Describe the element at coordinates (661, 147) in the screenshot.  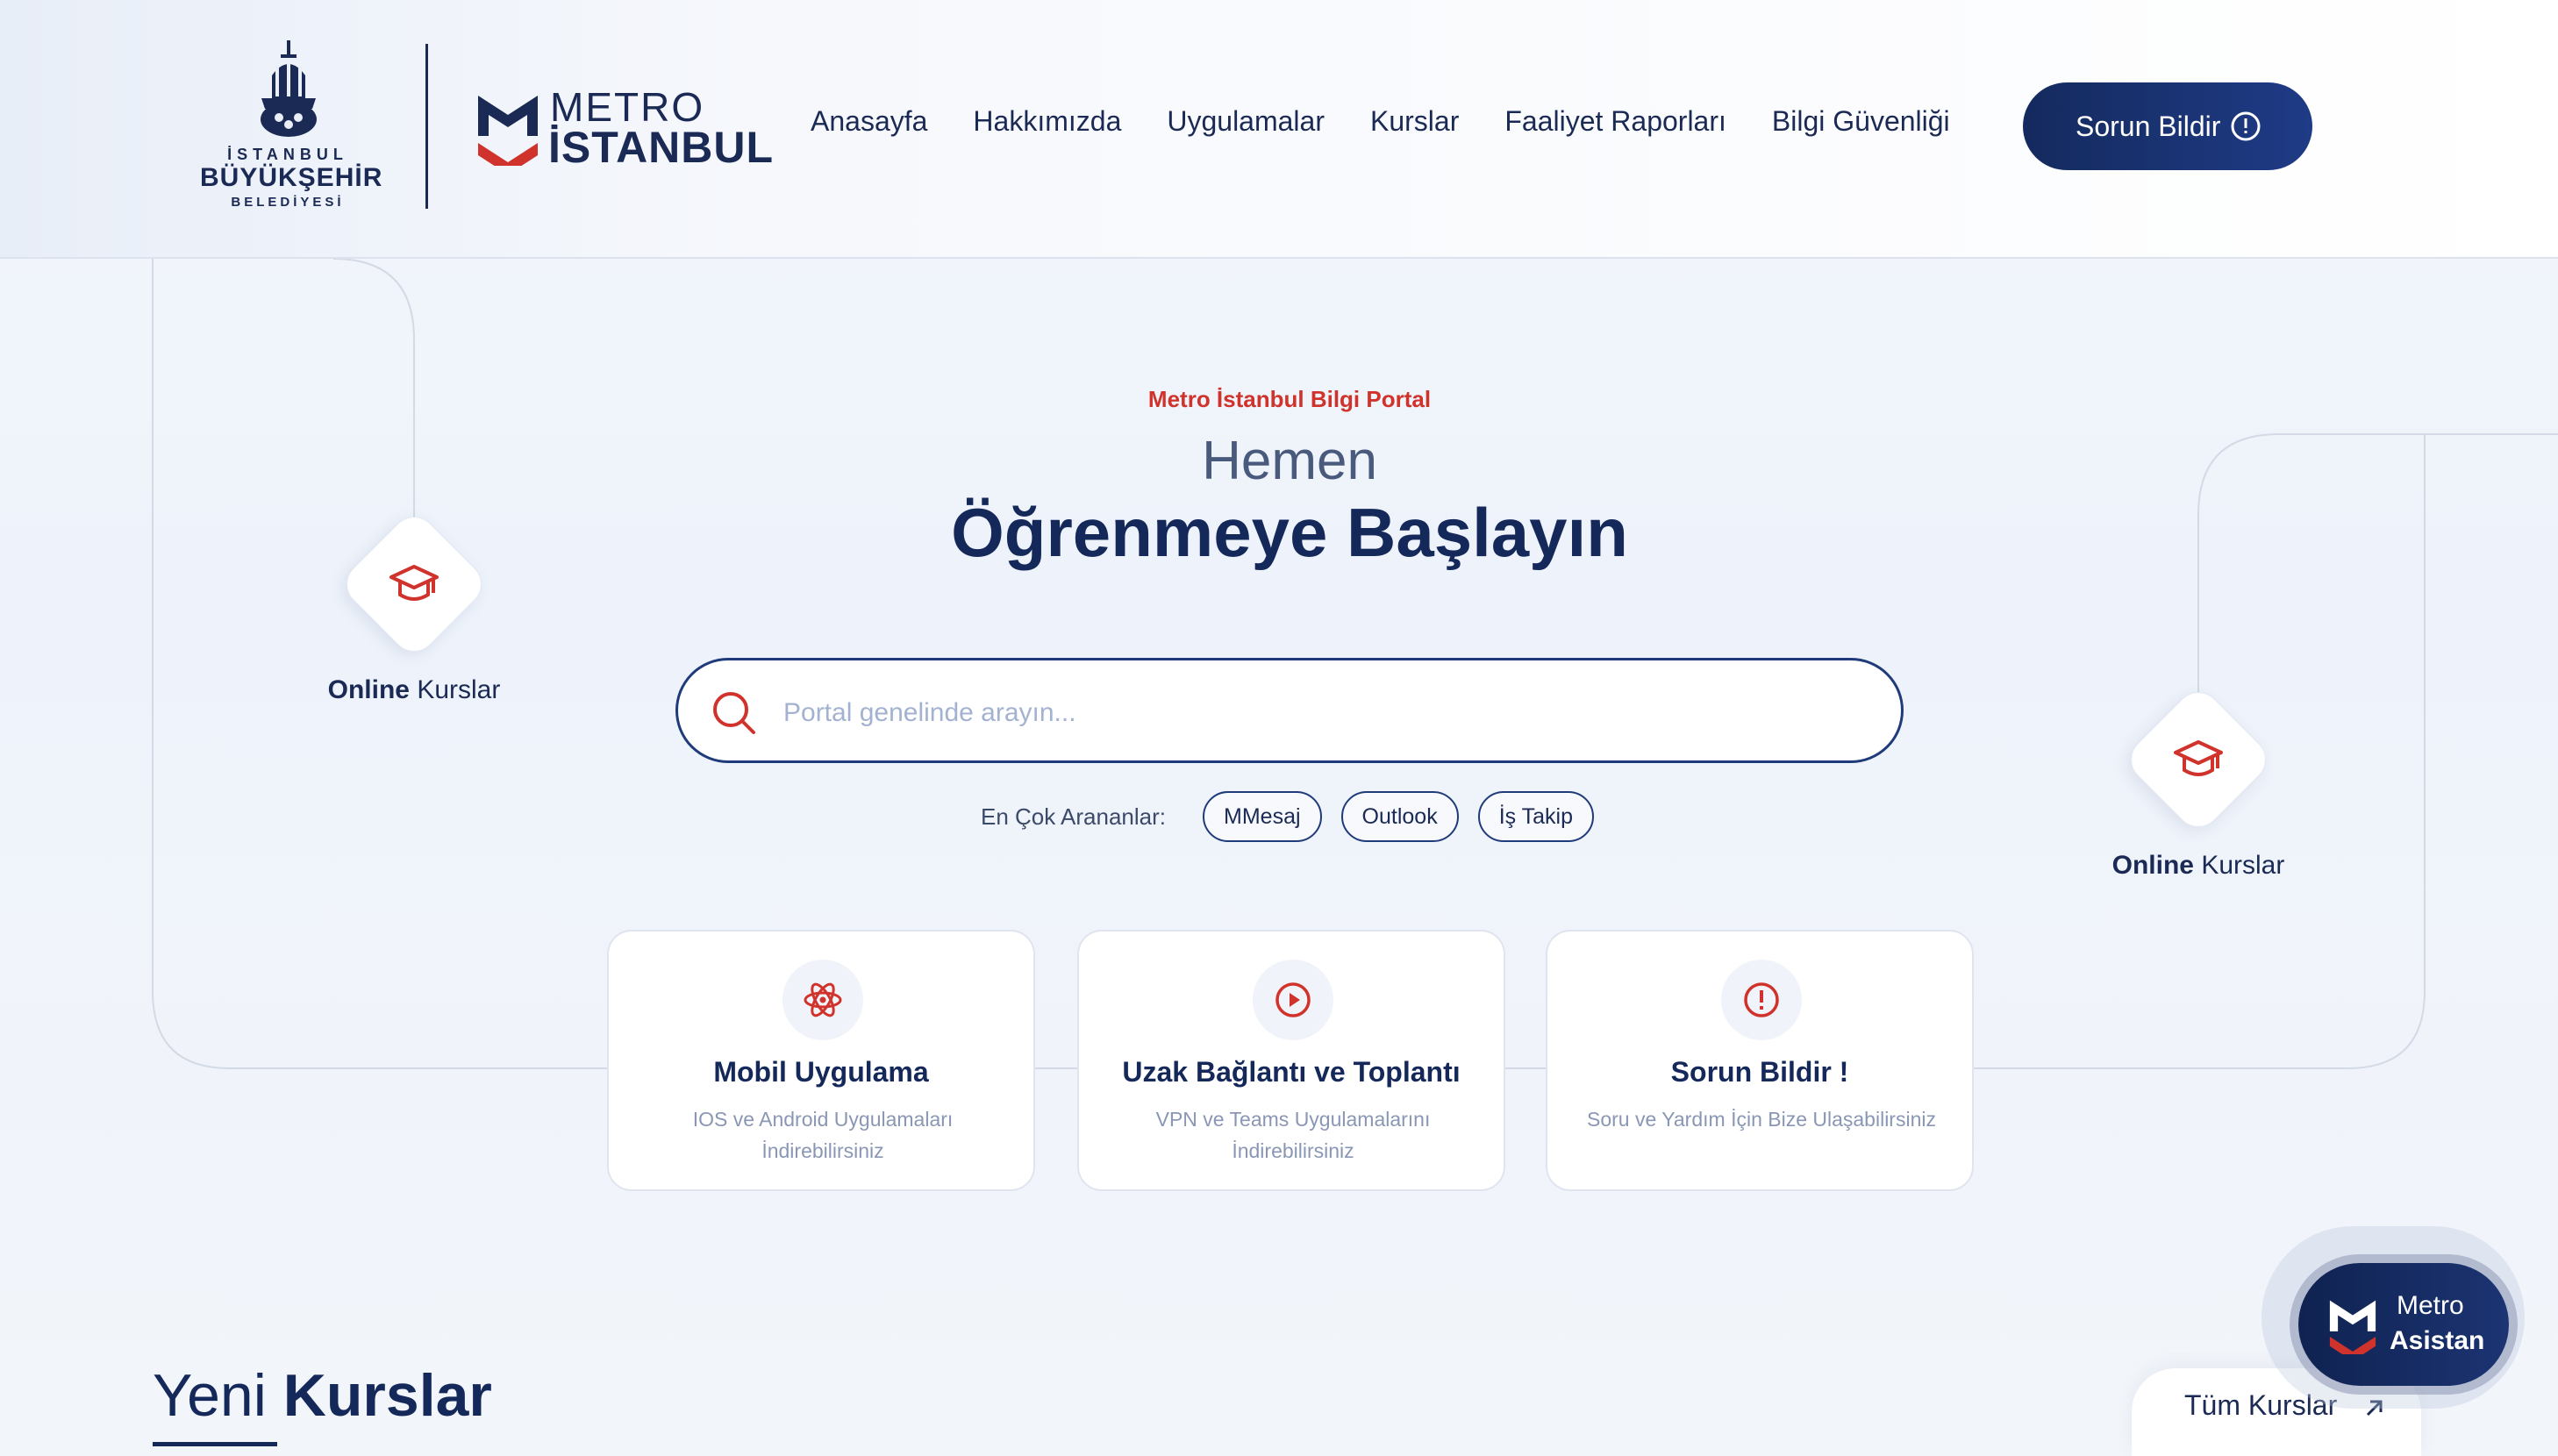
I see `metro-logo-line2: İSTANBUL` at that location.